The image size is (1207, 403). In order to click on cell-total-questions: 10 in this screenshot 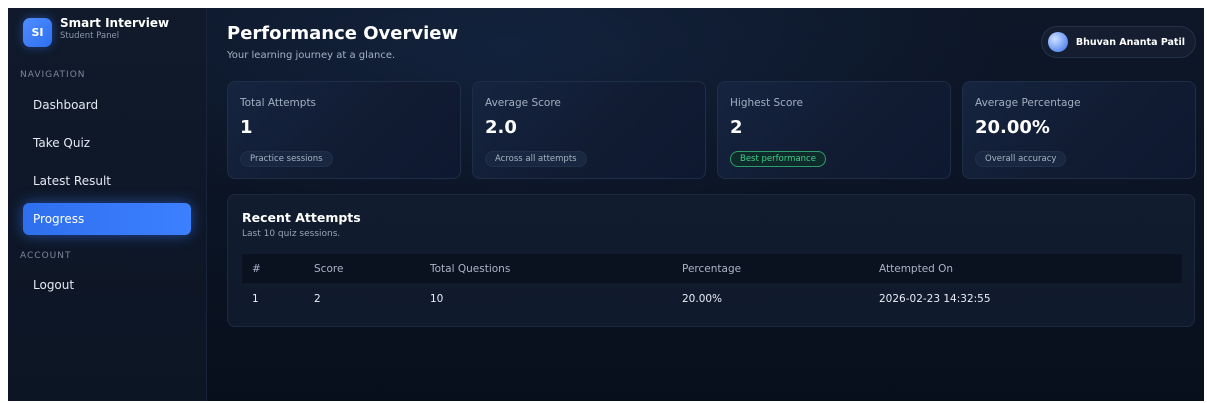, I will do `click(437, 298)`.